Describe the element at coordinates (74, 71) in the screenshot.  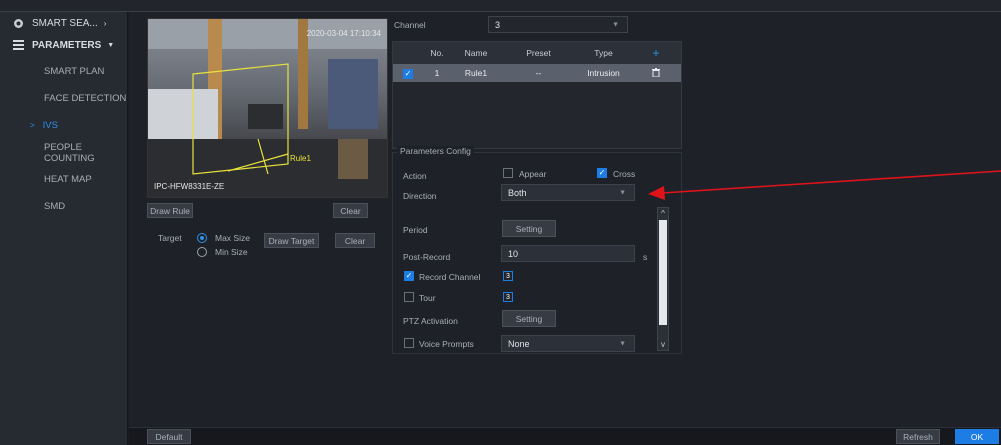
I see `sidebar-item-label: SMART PLAN` at that location.